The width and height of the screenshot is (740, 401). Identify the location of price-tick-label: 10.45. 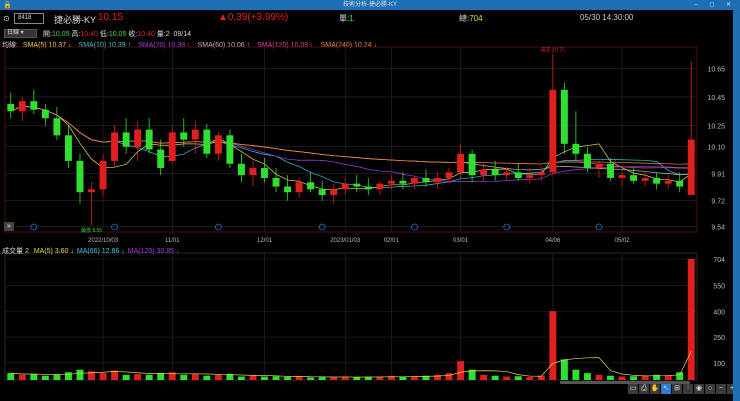
(716, 98).